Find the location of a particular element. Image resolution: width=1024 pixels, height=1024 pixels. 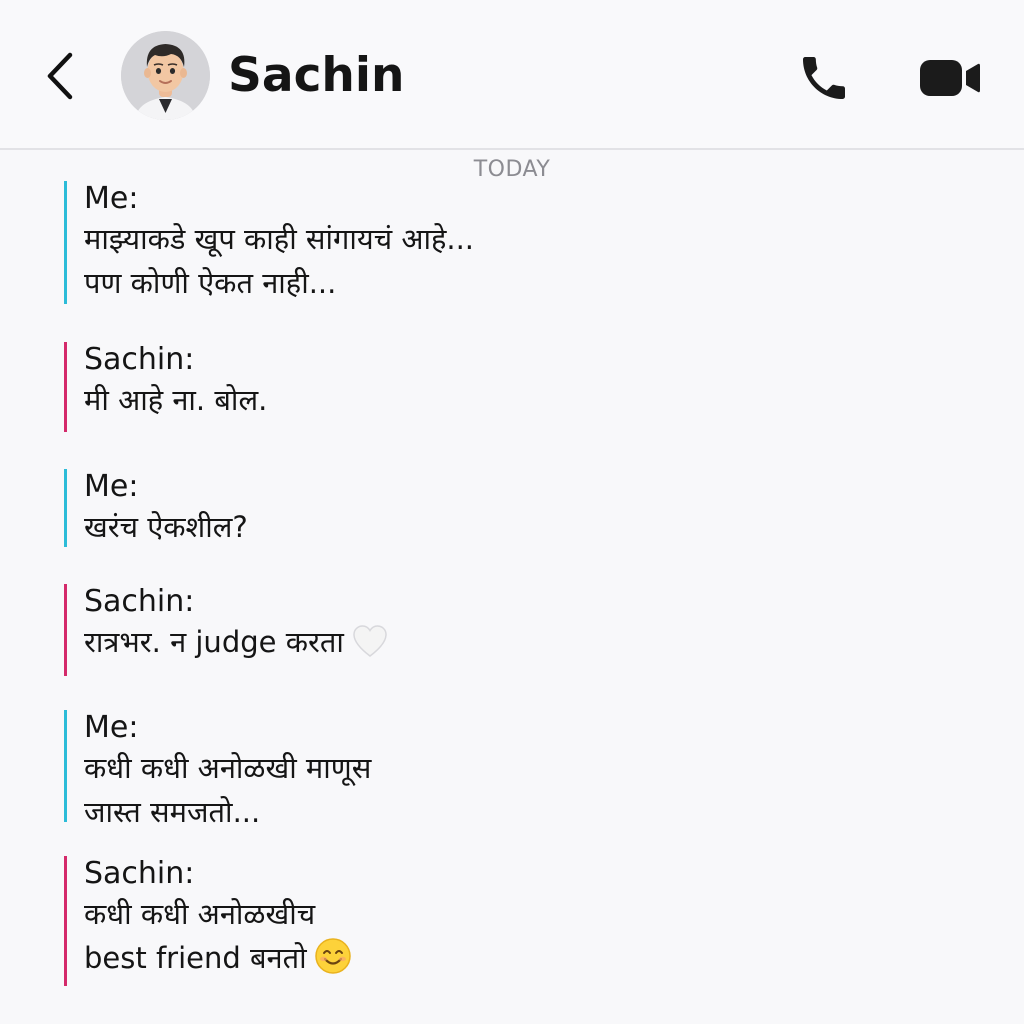

date-divider: TODAY is located at coordinates (512, 169).